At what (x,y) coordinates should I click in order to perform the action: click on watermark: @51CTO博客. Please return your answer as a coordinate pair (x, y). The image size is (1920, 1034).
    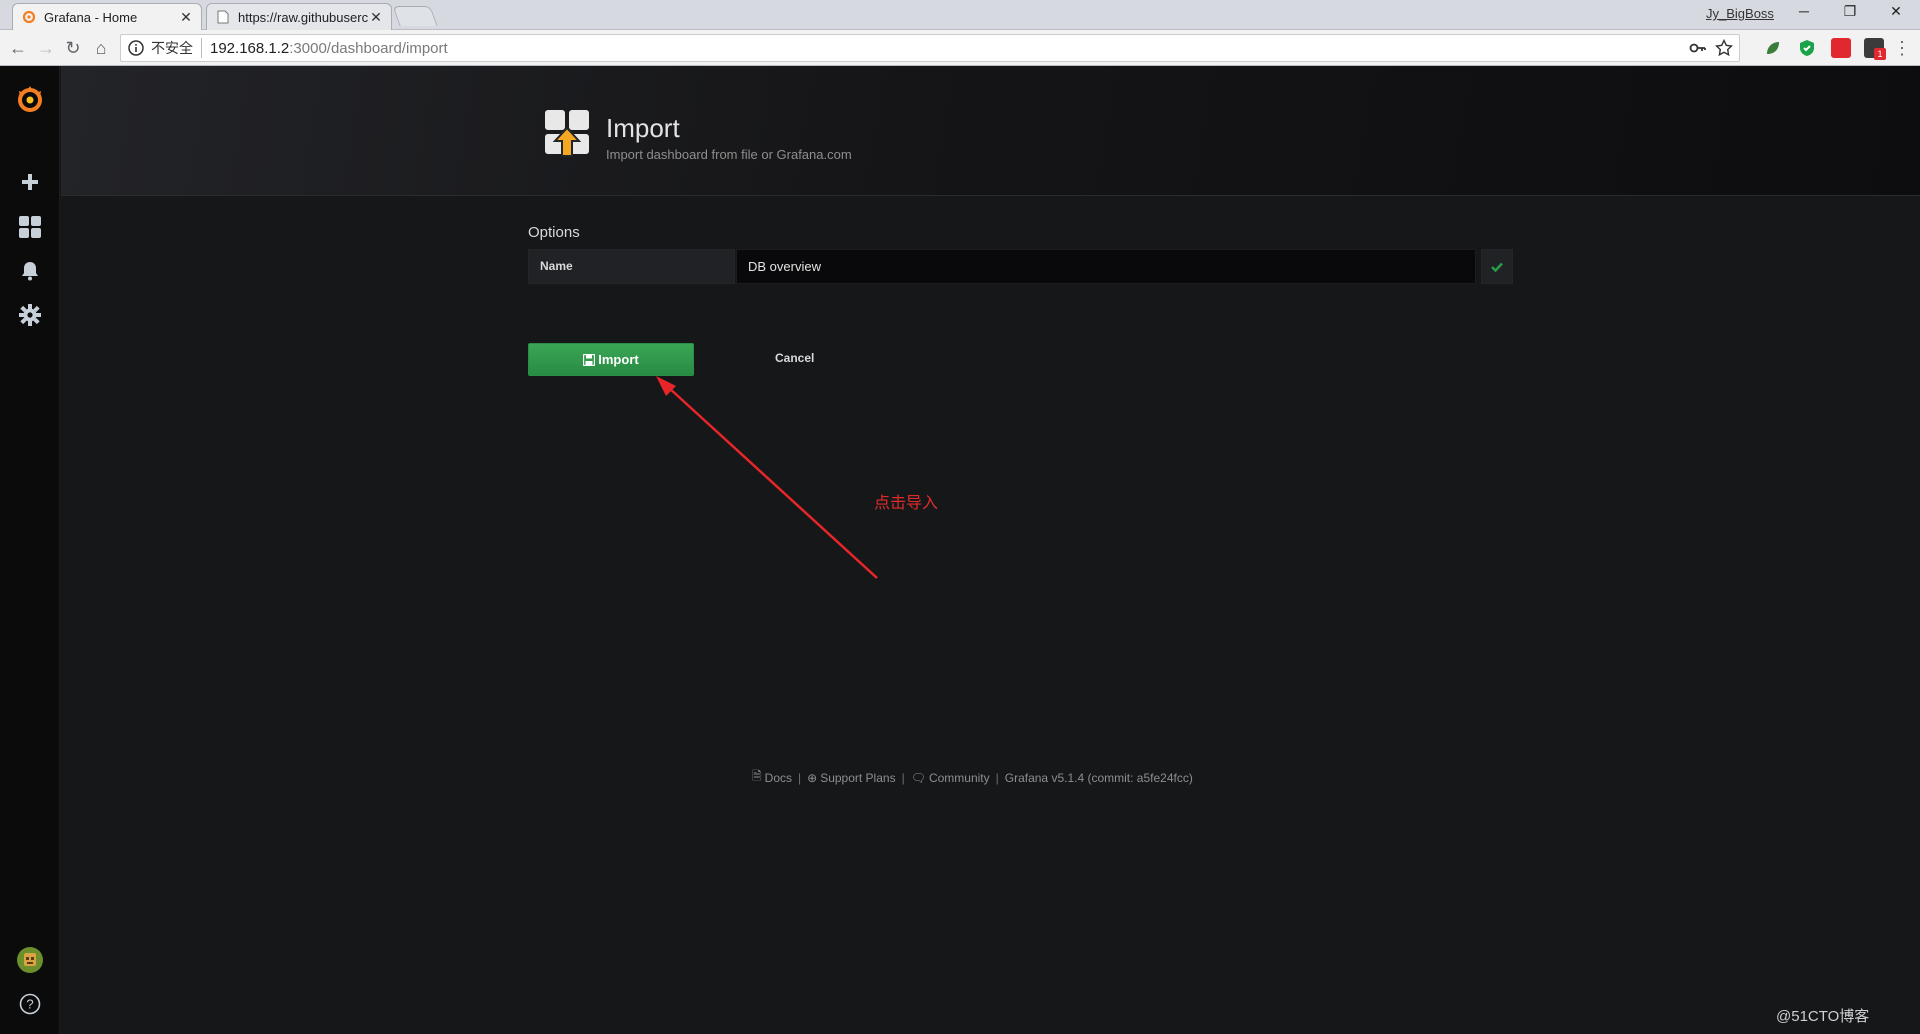
    Looking at the image, I should click on (1823, 1016).